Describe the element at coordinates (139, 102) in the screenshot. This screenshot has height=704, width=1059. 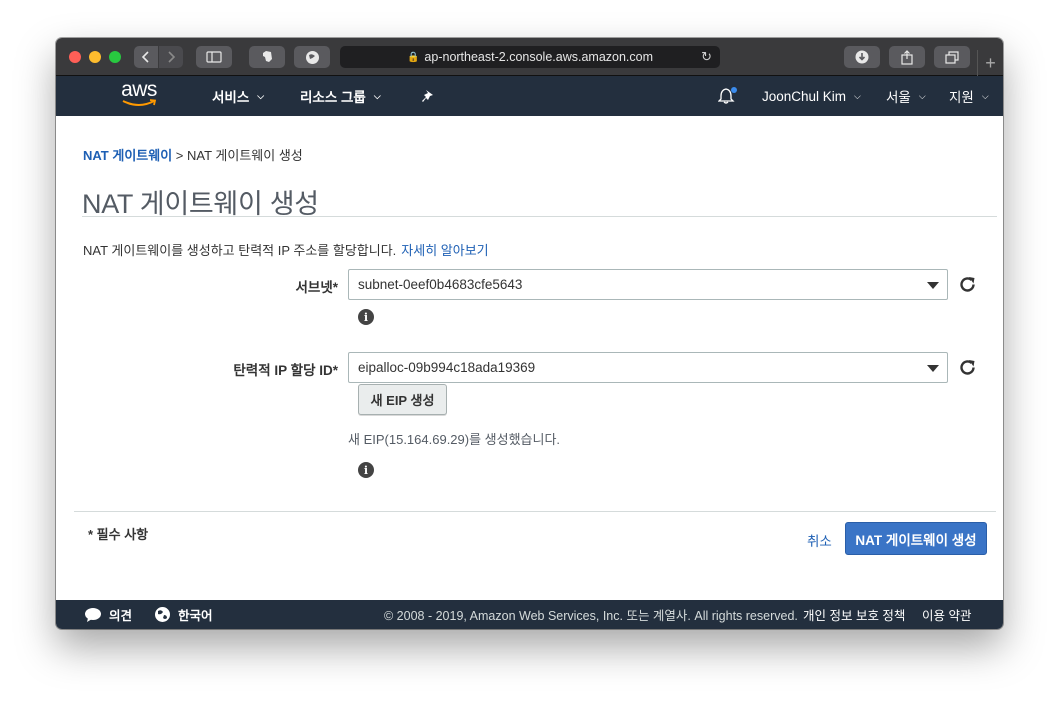
I see `aws-smile-icon` at that location.